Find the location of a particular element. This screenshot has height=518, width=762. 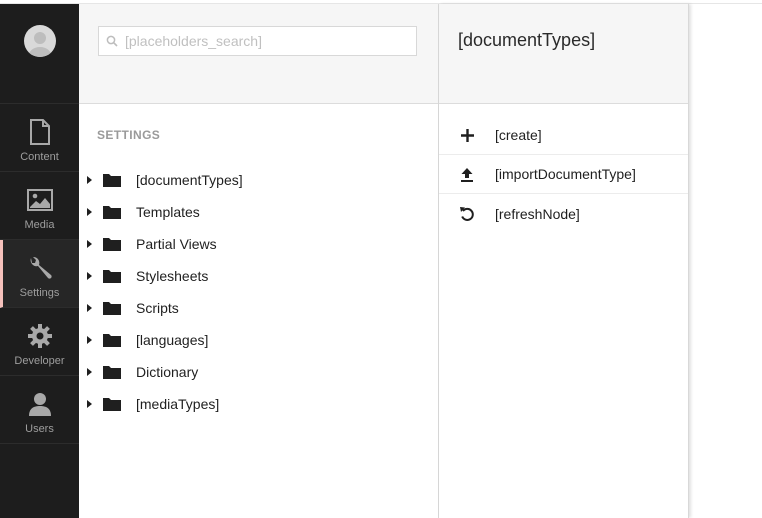

tree-item-label: Scripts is located at coordinates (157, 308).